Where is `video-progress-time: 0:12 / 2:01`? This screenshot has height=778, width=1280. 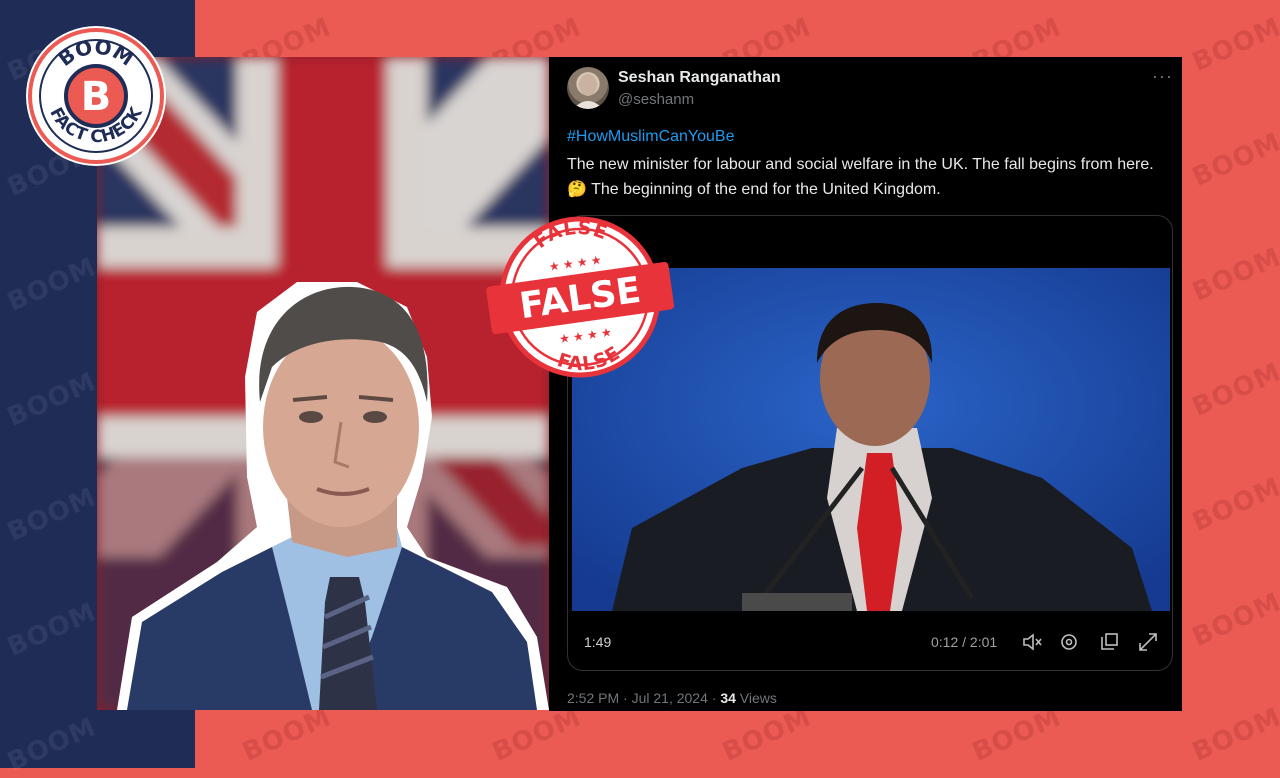
video-progress-time: 0:12 / 2:01 is located at coordinates (964, 642).